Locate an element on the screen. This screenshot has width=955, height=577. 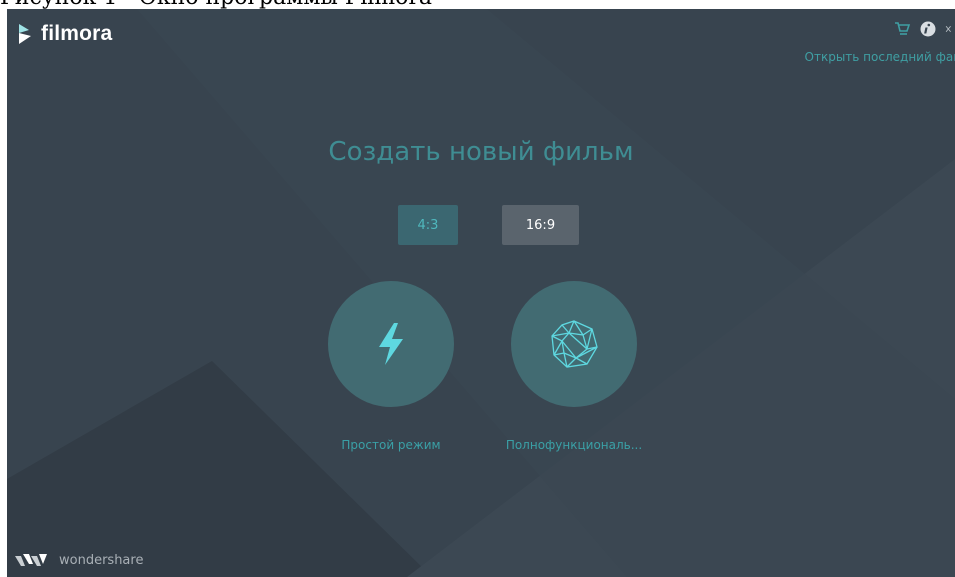
top-right-toolbar is located at coordinates (920, 29).